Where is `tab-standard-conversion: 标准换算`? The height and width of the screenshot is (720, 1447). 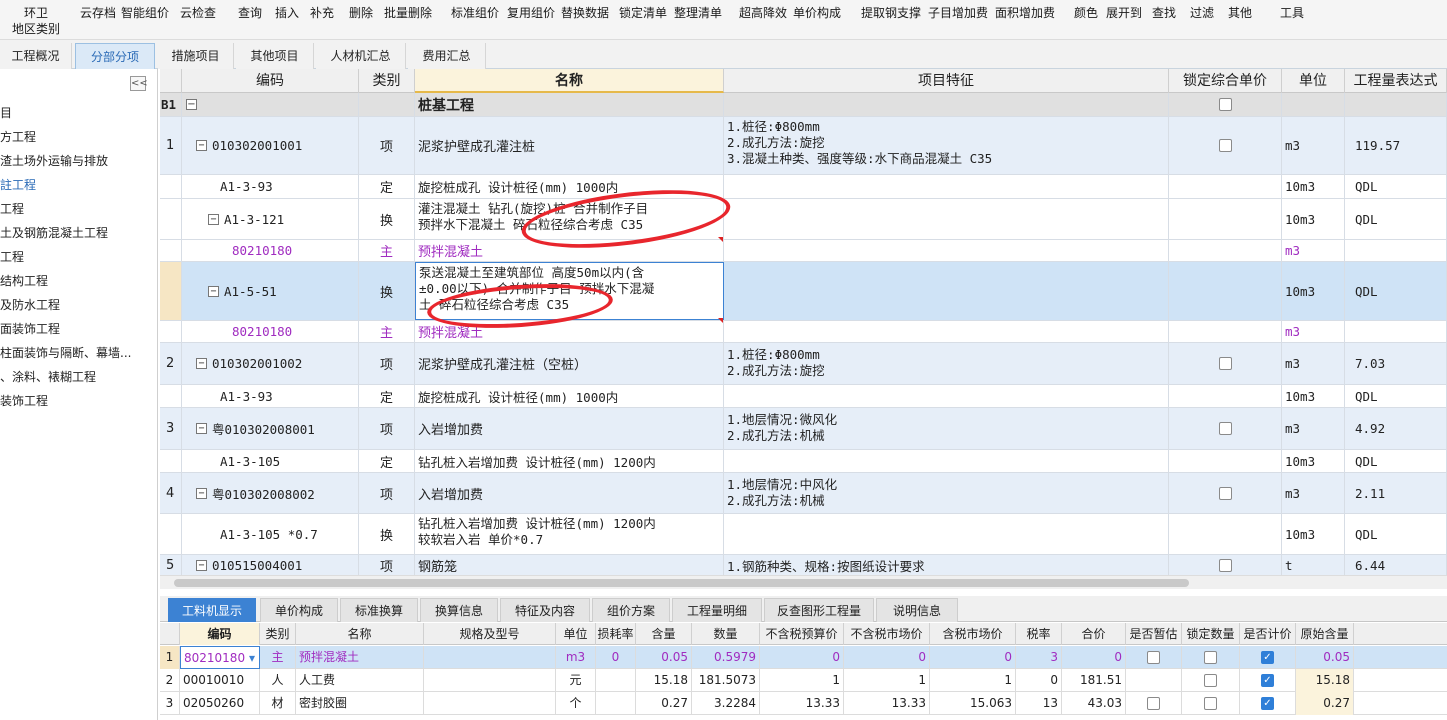 tab-standard-conversion: 标准换算 is located at coordinates (379, 610).